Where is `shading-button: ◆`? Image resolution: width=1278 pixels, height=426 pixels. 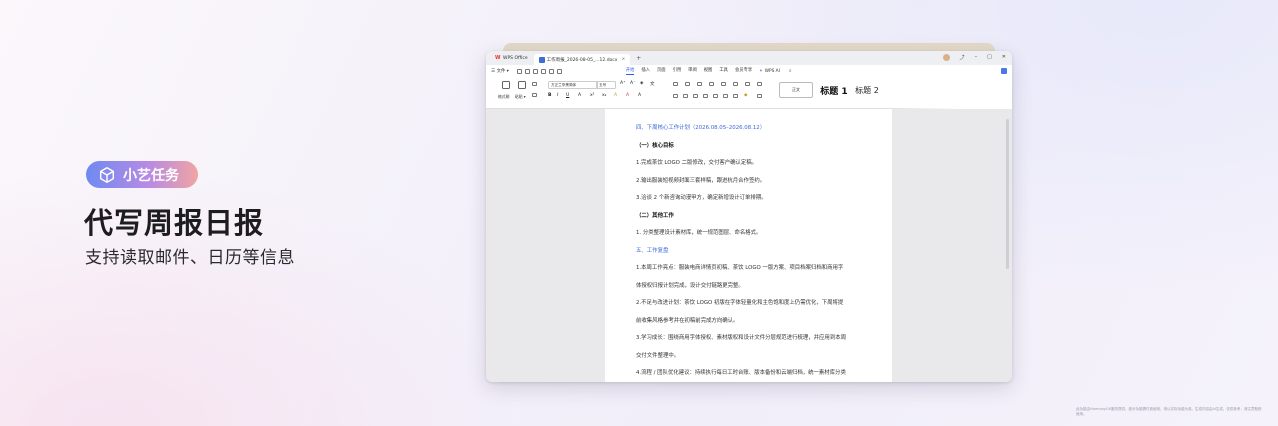
shading-button: ◆ is located at coordinates (745, 95).